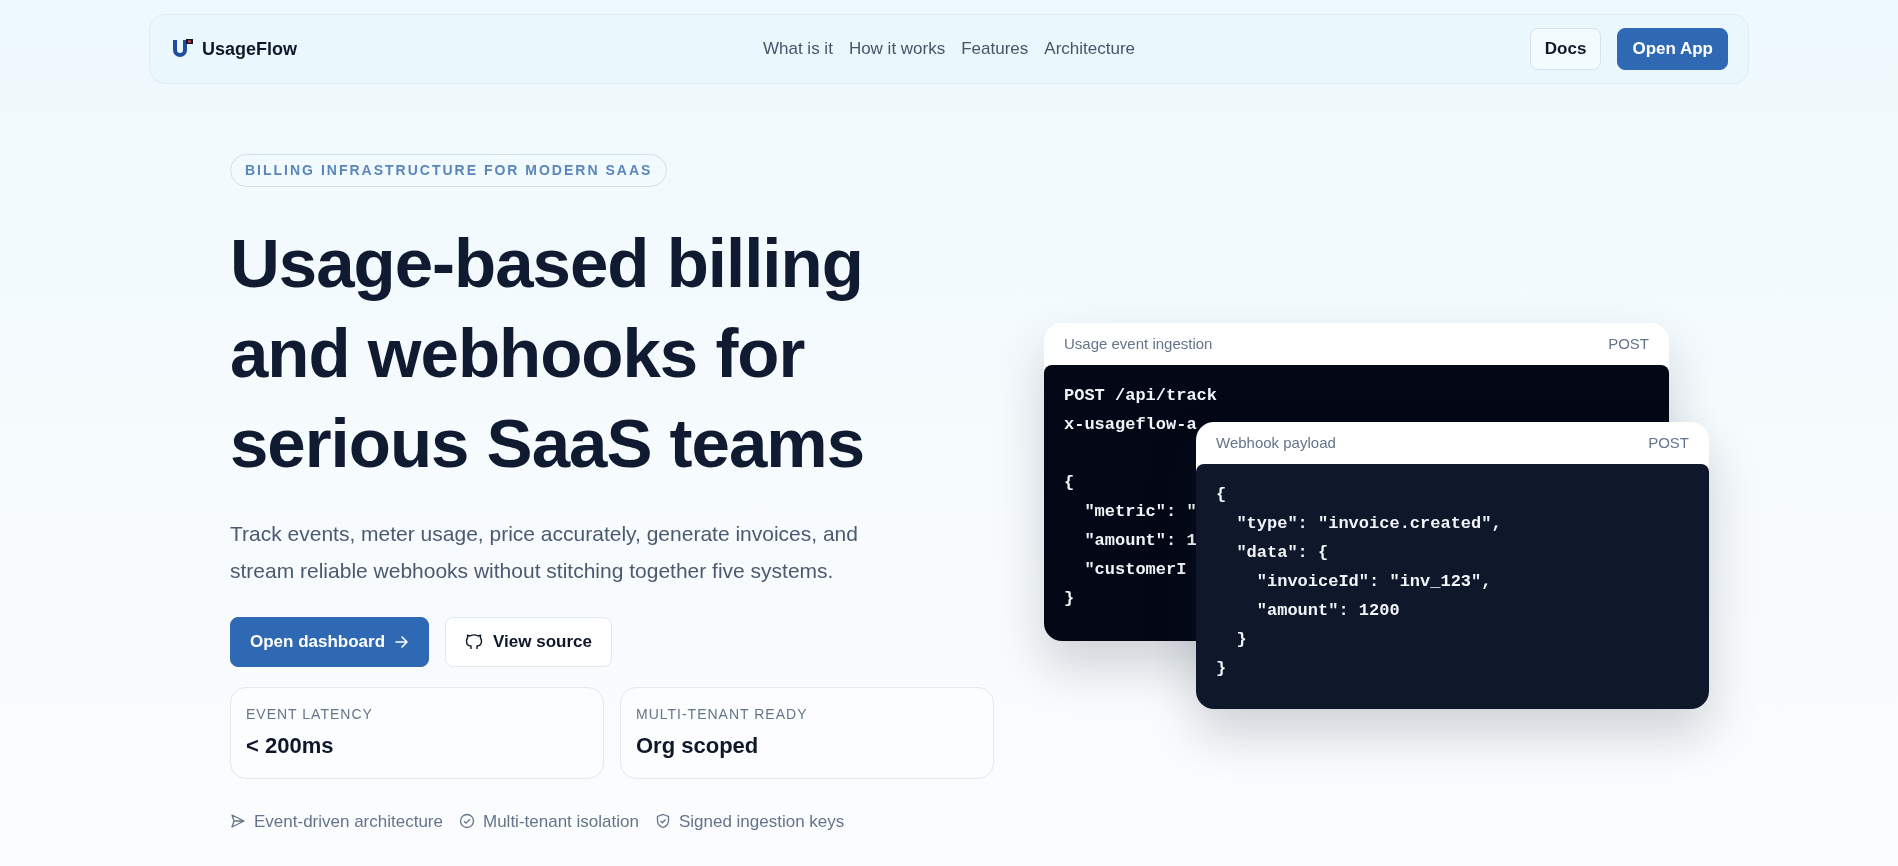 The image size is (1898, 866). What do you see at coordinates (761, 821) in the screenshot?
I see `feature-label: Signed ingestion keys` at bounding box center [761, 821].